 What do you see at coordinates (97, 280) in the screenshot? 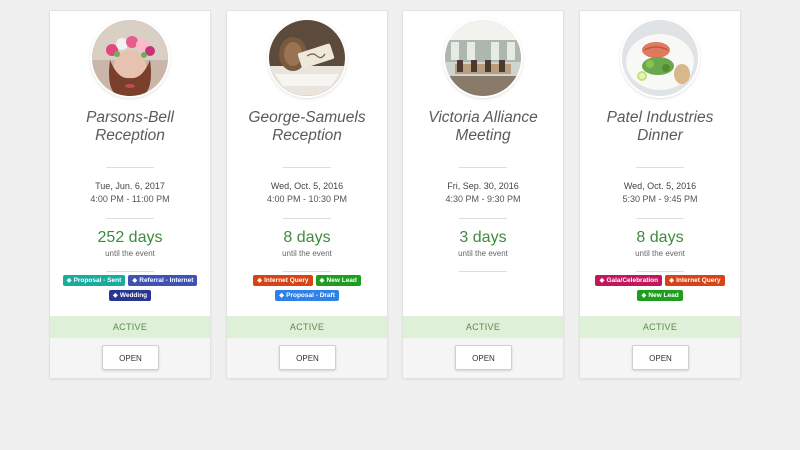
I see `tag-label: Proposal - Sent` at bounding box center [97, 280].